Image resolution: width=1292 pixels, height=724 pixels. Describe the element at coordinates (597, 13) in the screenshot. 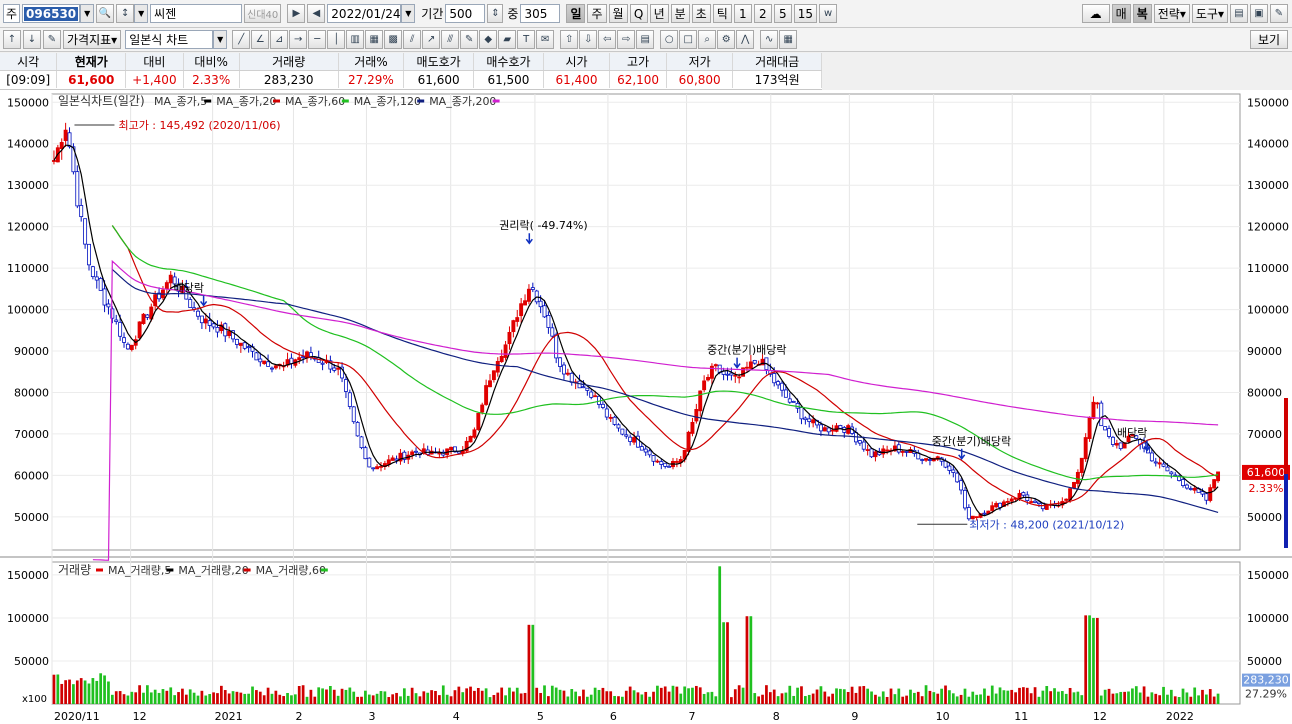

I see `timeframe-1: 주` at that location.